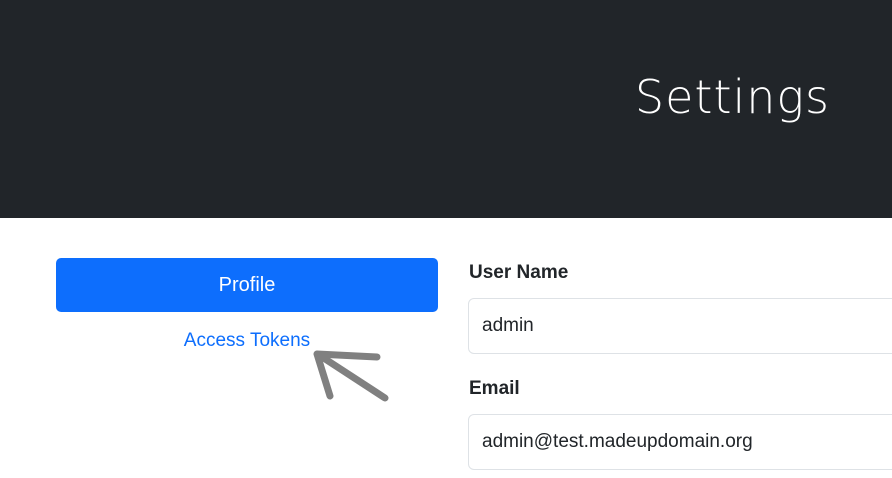 This screenshot has width=892, height=478. What do you see at coordinates (247, 285) in the screenshot?
I see `profile-nav-button: Profile` at bounding box center [247, 285].